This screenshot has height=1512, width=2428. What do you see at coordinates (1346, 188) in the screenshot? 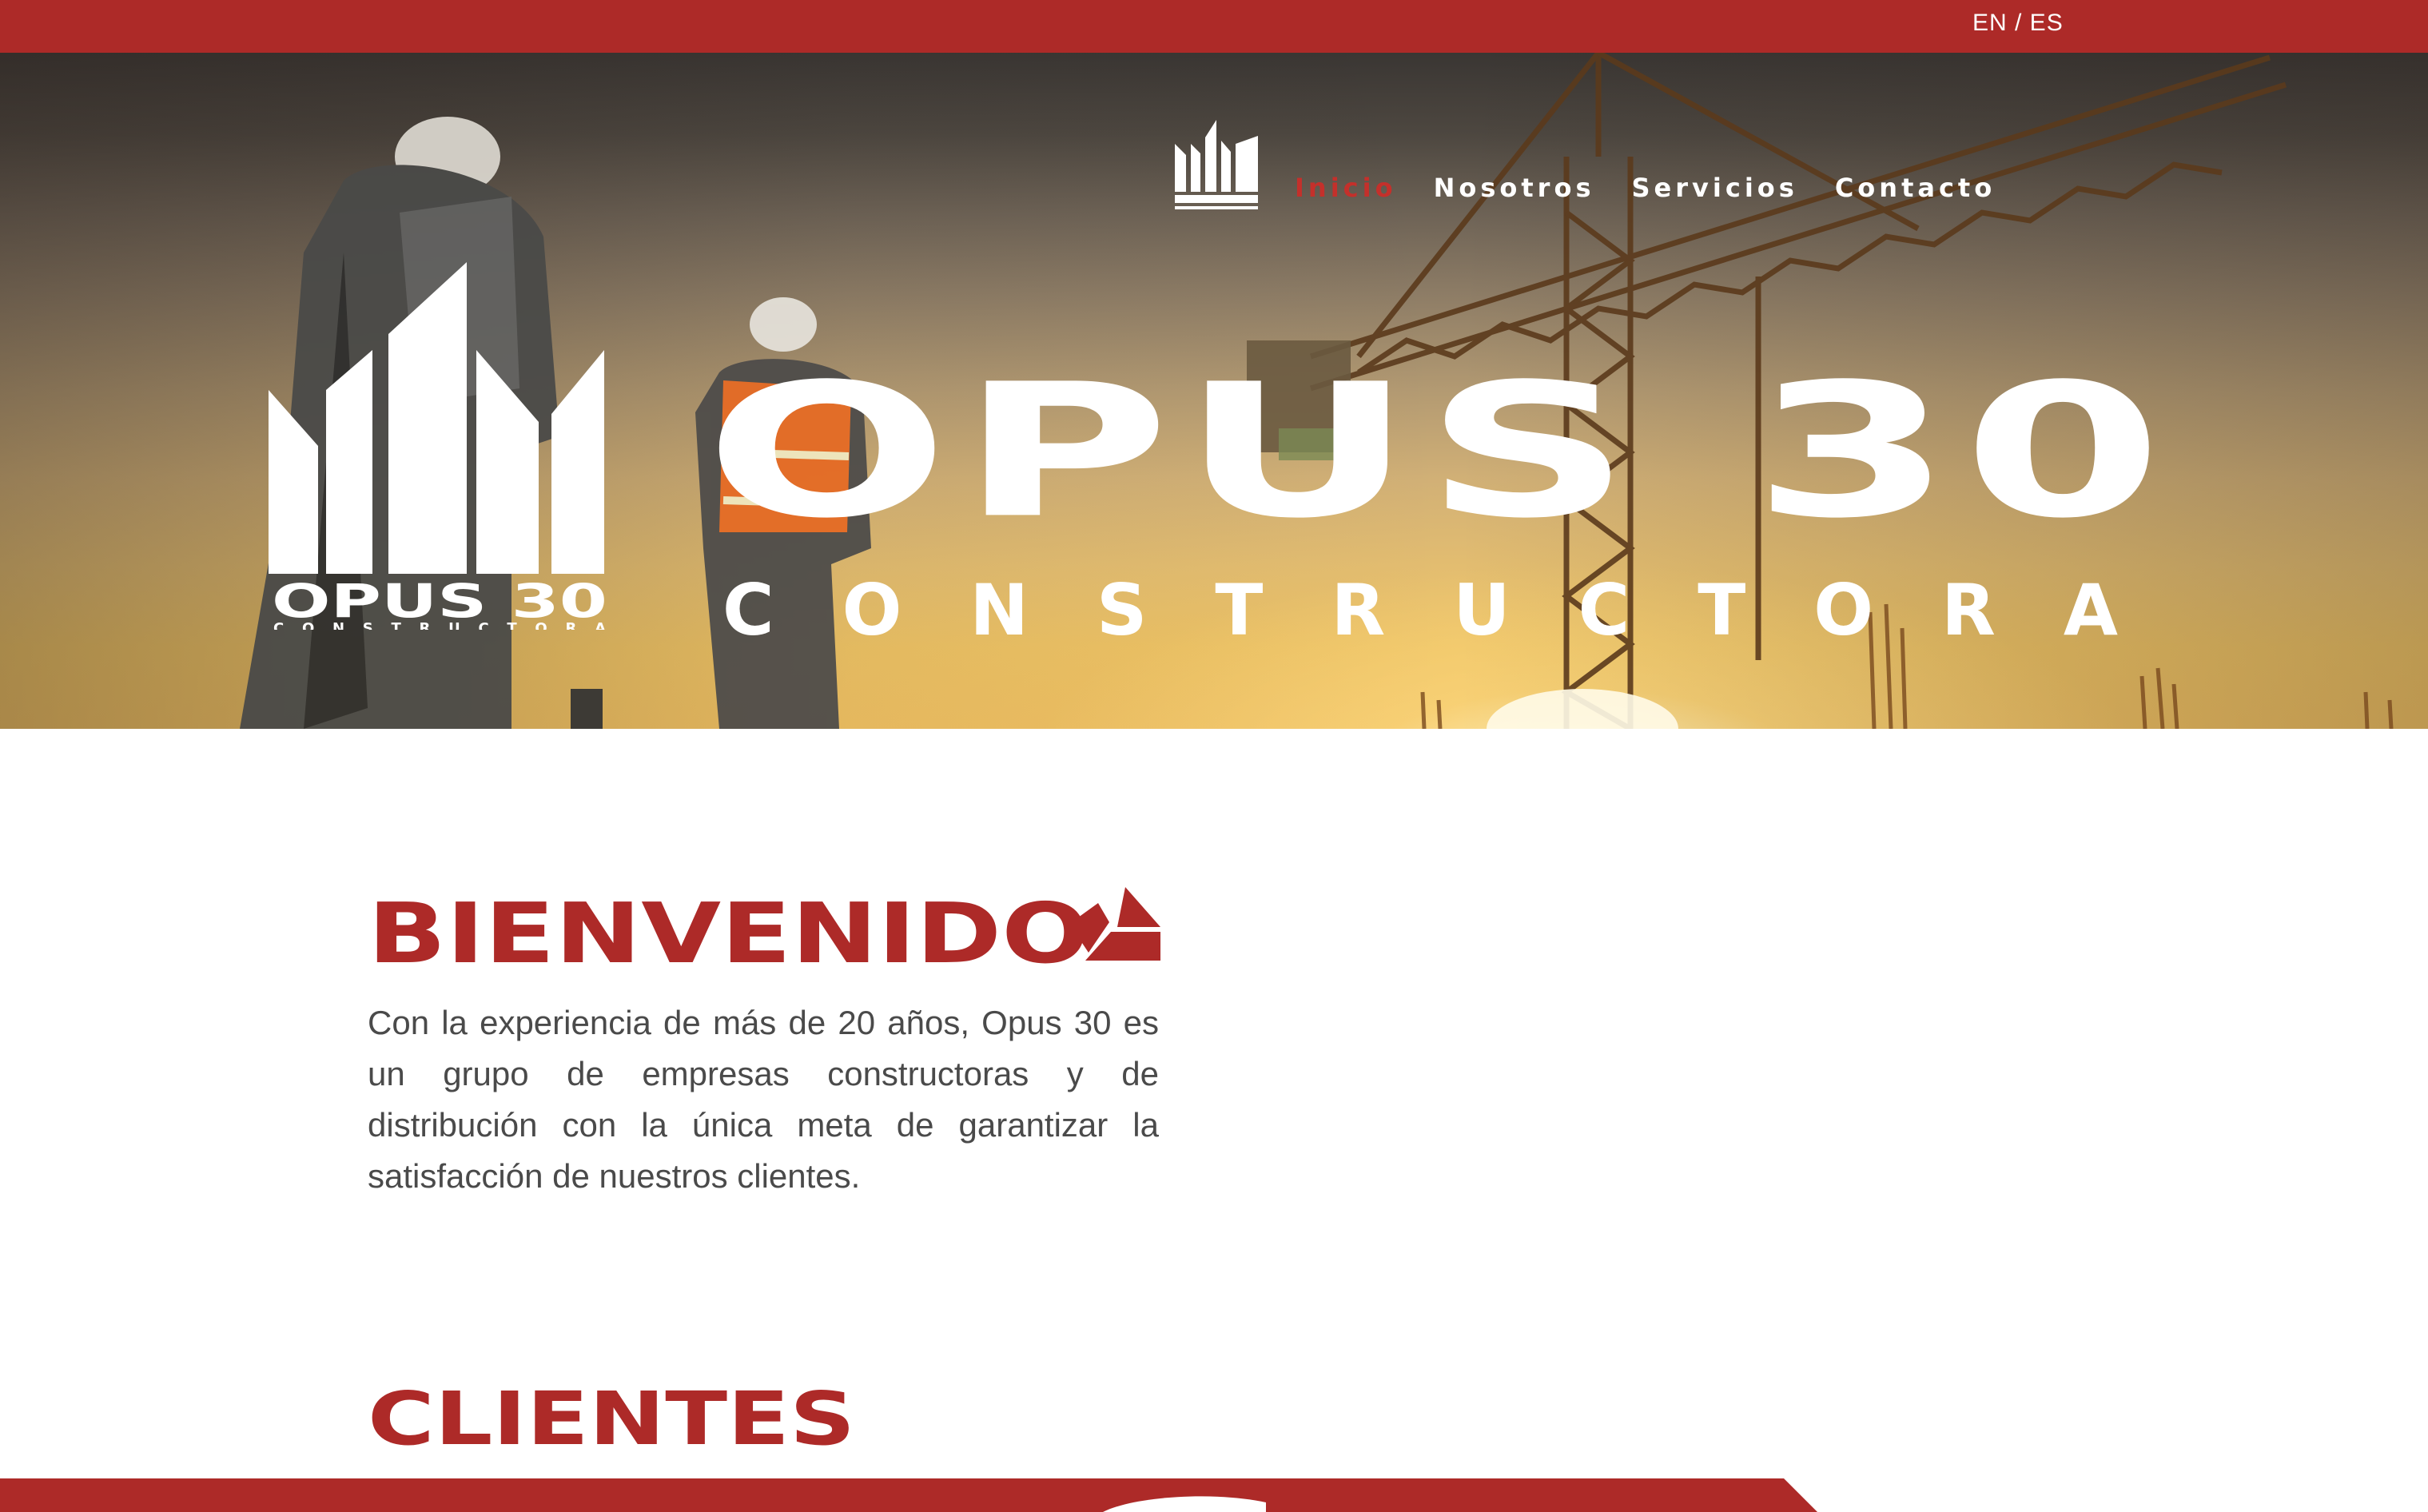
I see `nav-item-inicio: Inicio` at bounding box center [1346, 188].